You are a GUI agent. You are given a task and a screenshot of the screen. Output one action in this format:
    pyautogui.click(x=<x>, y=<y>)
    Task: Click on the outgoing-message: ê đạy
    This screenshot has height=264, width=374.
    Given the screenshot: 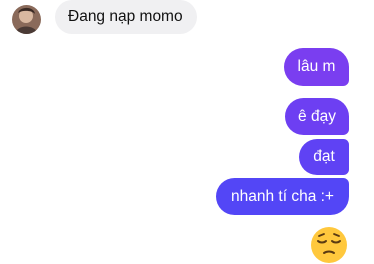 What is the action you would take?
    pyautogui.click(x=317, y=116)
    